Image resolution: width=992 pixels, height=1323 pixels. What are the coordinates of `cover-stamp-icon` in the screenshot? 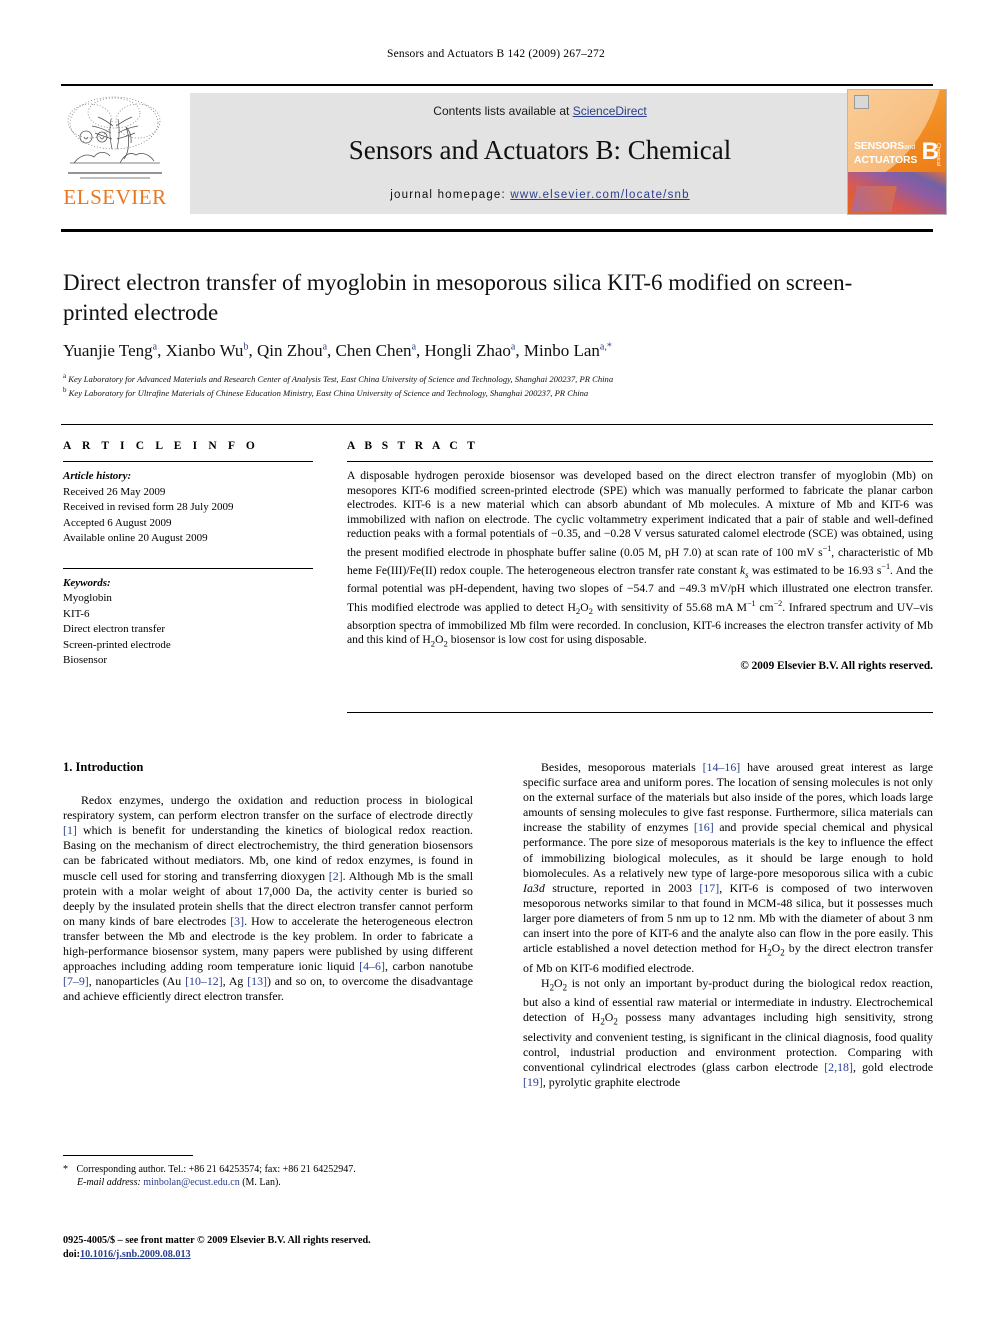 It's located at (861, 102).